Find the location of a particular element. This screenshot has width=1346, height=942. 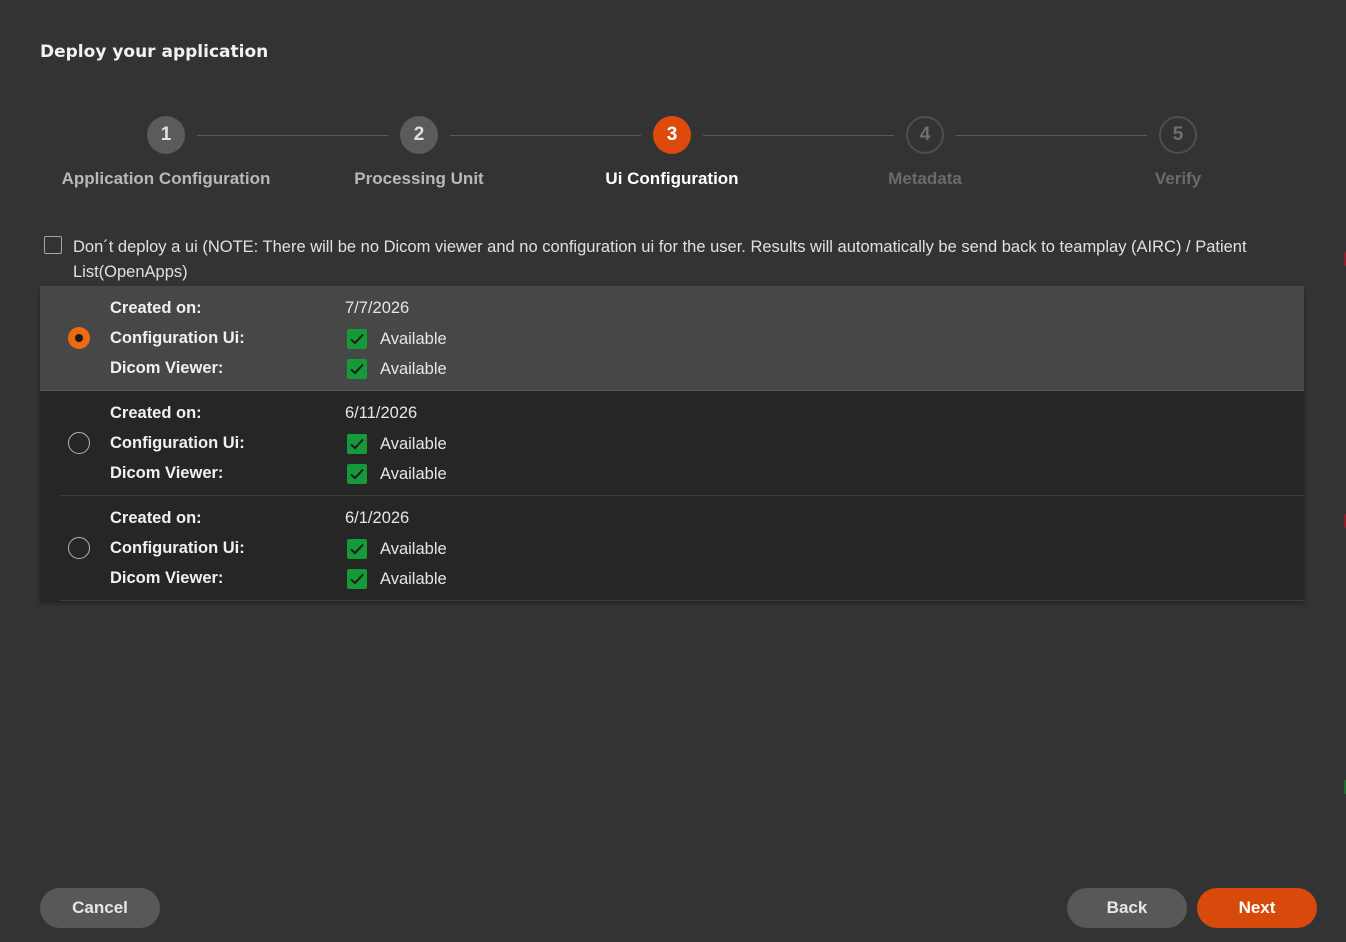

step-label: Metadata is located at coordinates (925, 178).